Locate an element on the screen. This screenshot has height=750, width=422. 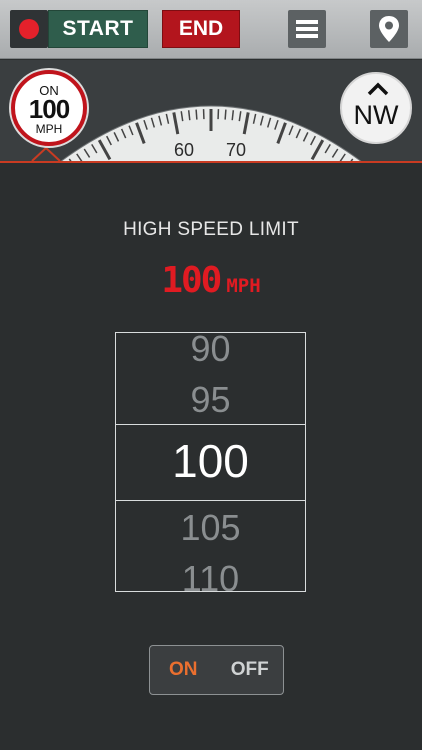
record-button is located at coordinates (29, 29).